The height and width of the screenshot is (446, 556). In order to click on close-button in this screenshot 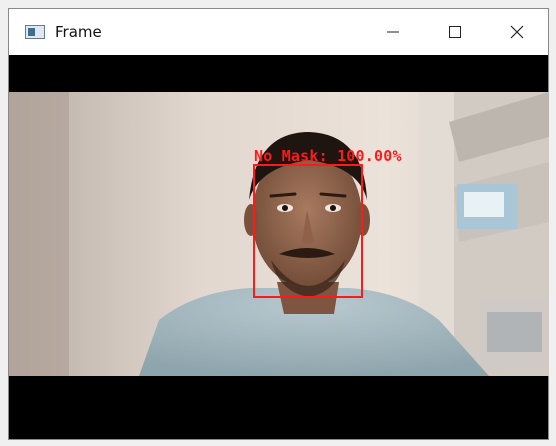, I will do `click(517, 32)`.